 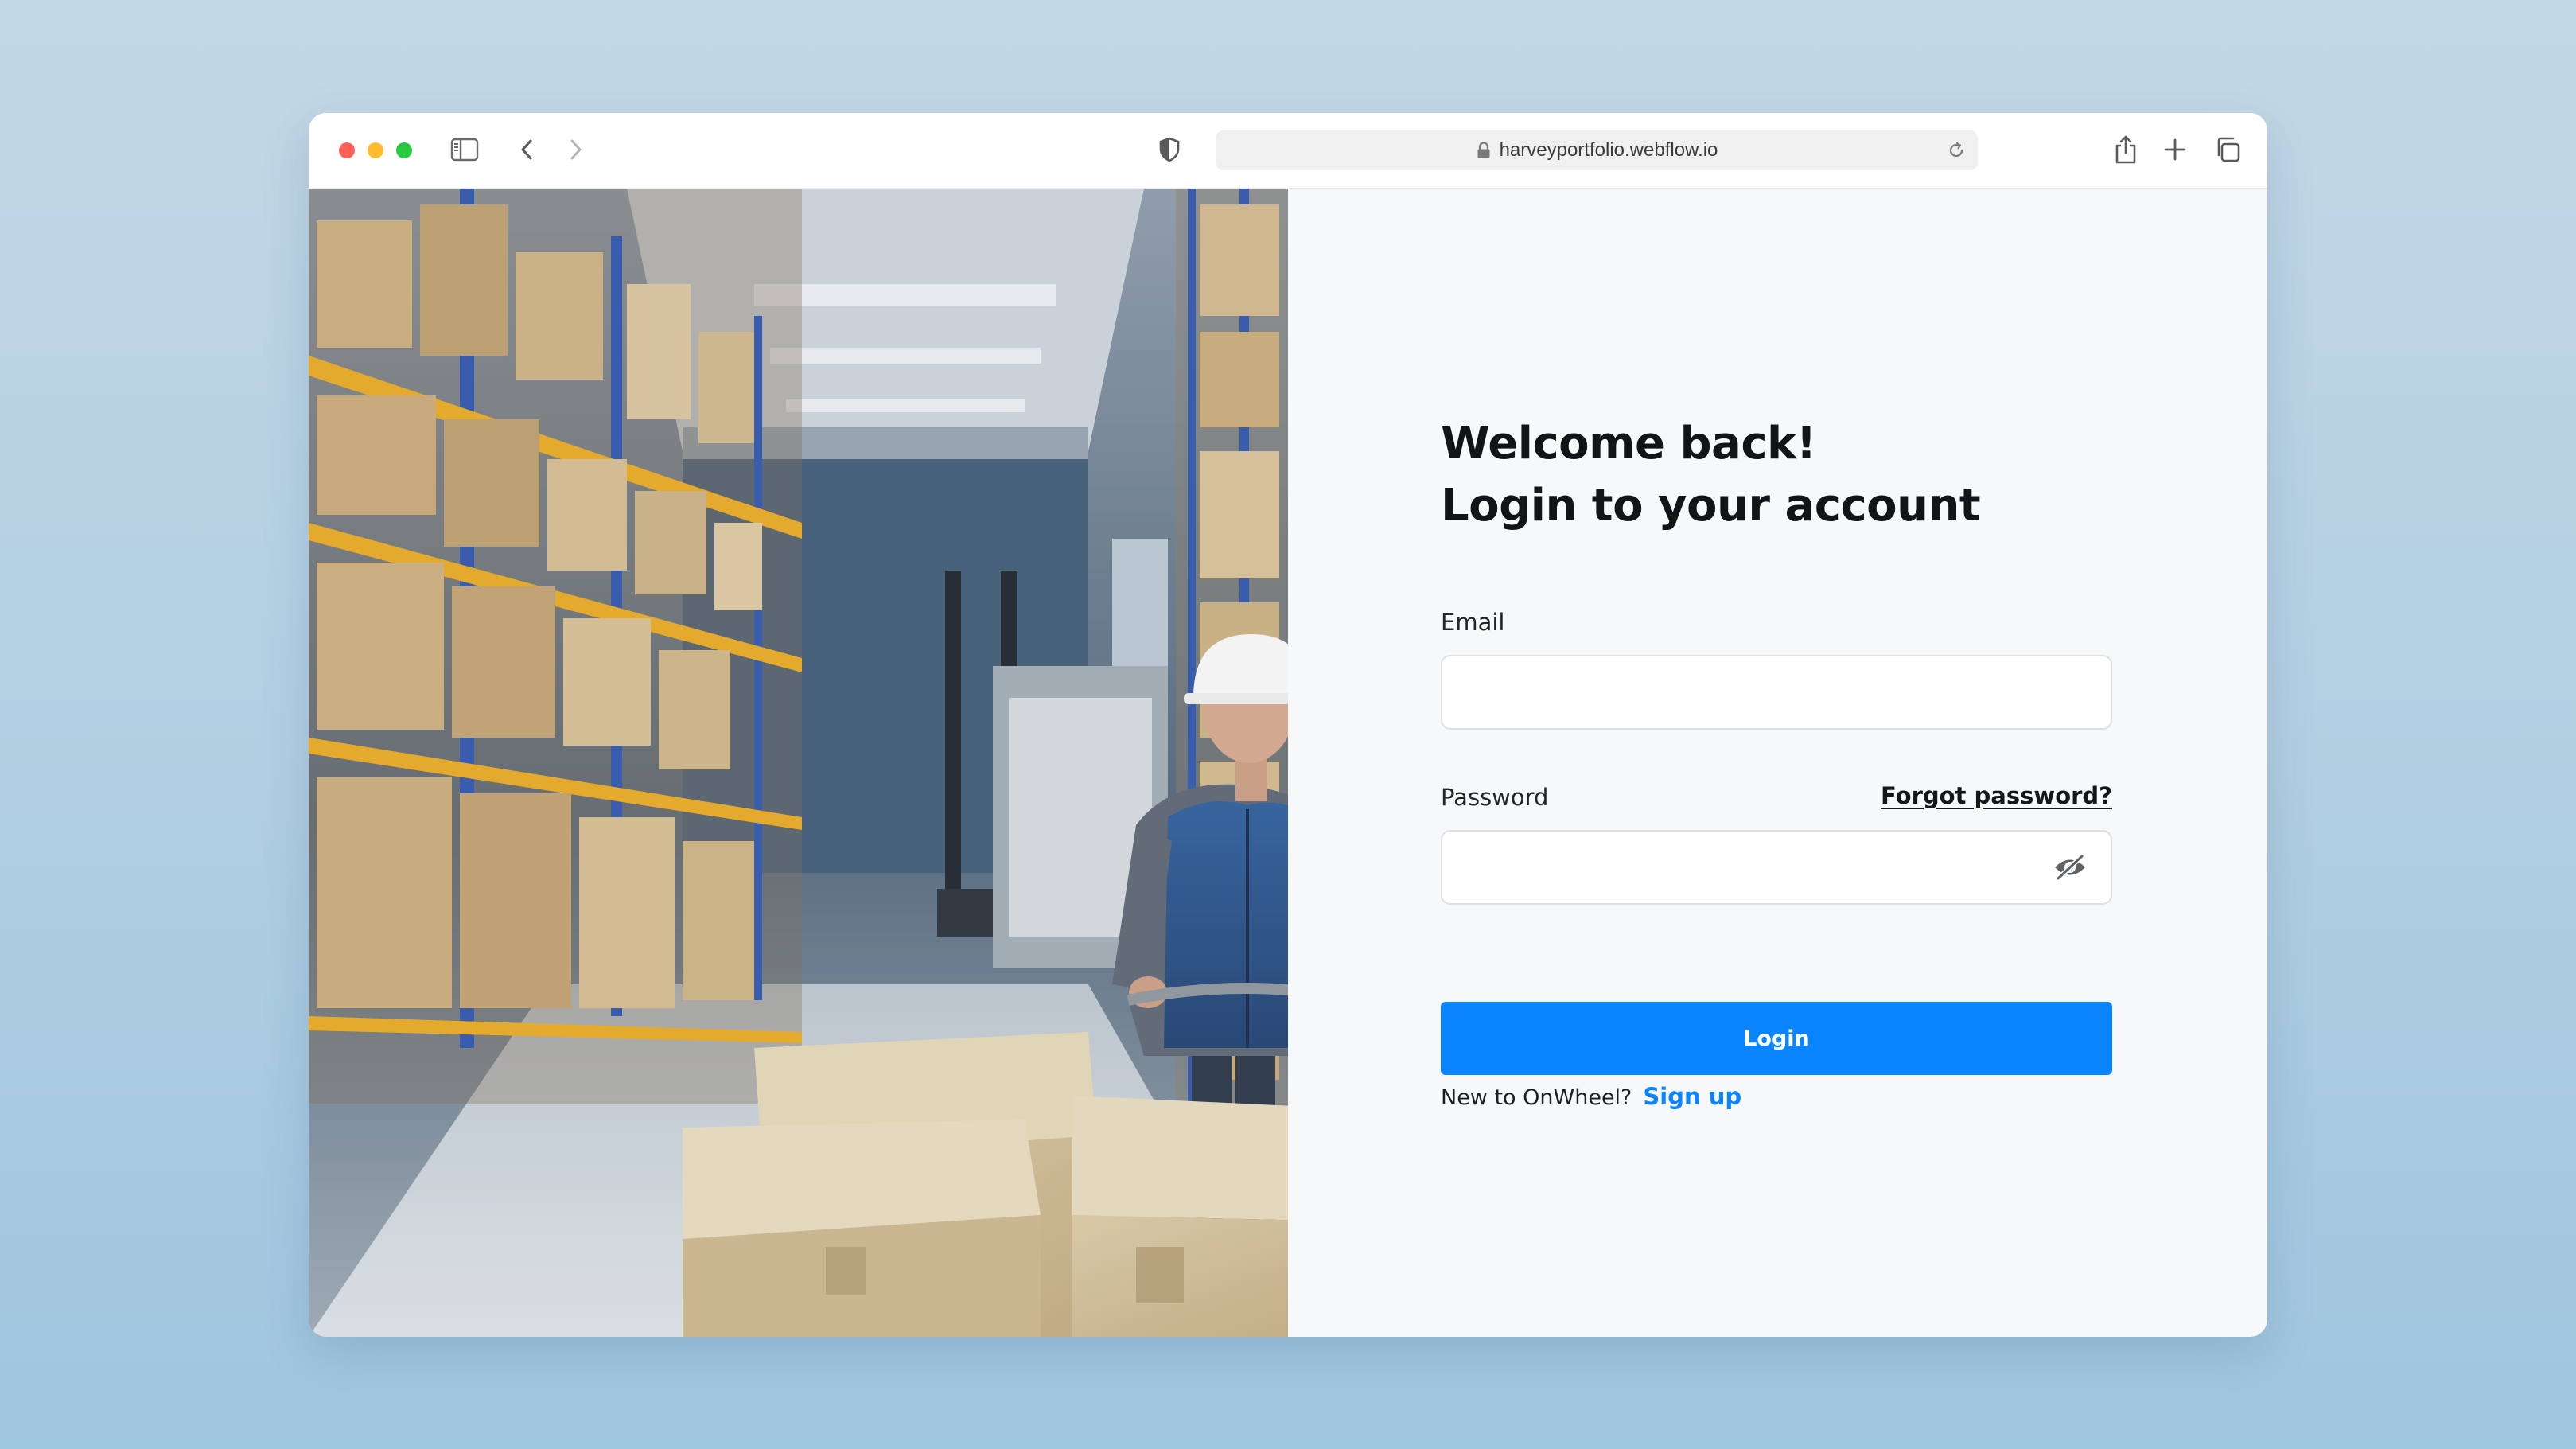 What do you see at coordinates (1537, 1097) in the screenshot?
I see `signup-prompt: New to OnWheel?` at bounding box center [1537, 1097].